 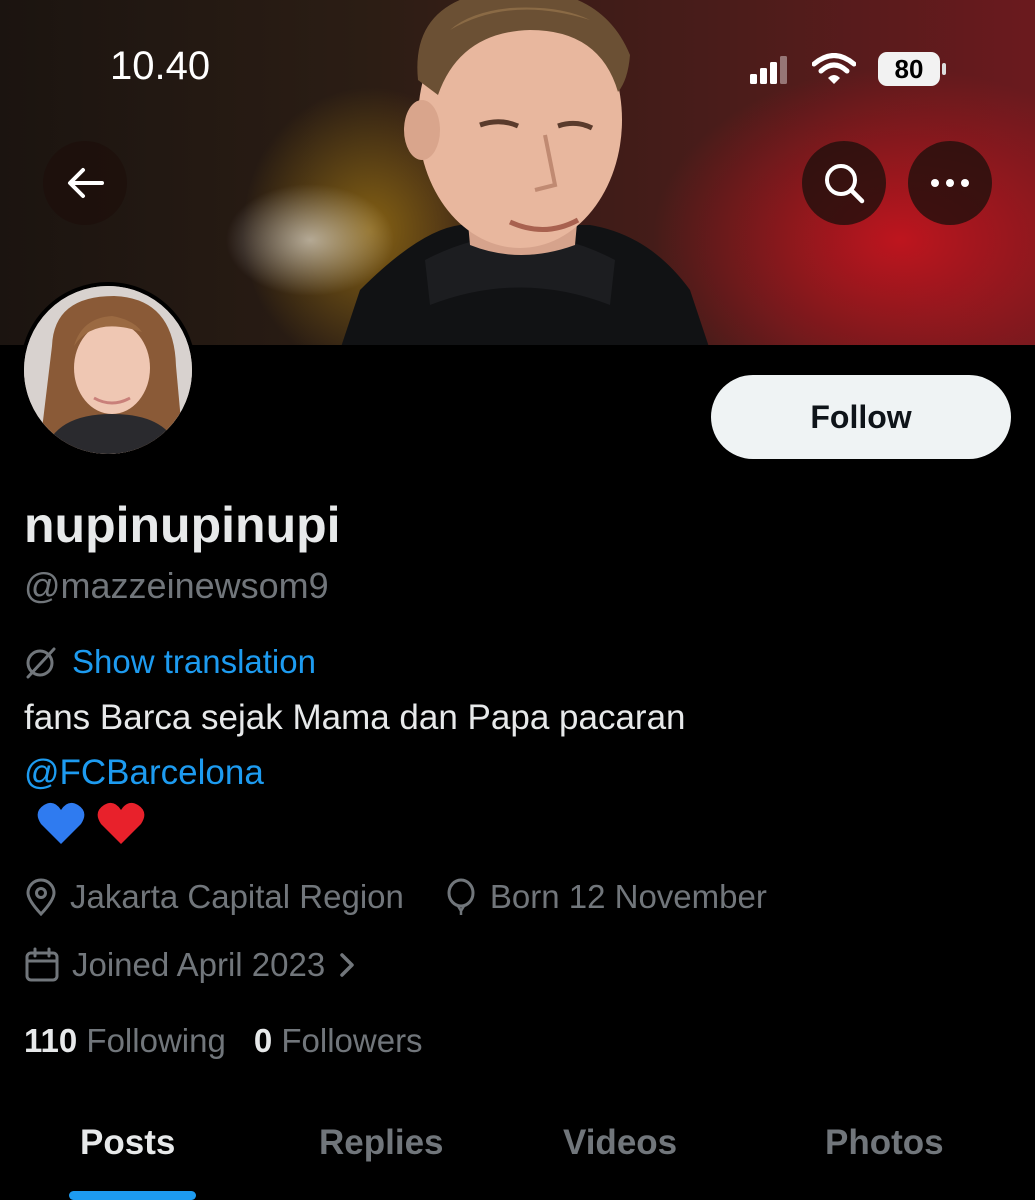 I want to click on avatar-photo, so click(x=108, y=370).